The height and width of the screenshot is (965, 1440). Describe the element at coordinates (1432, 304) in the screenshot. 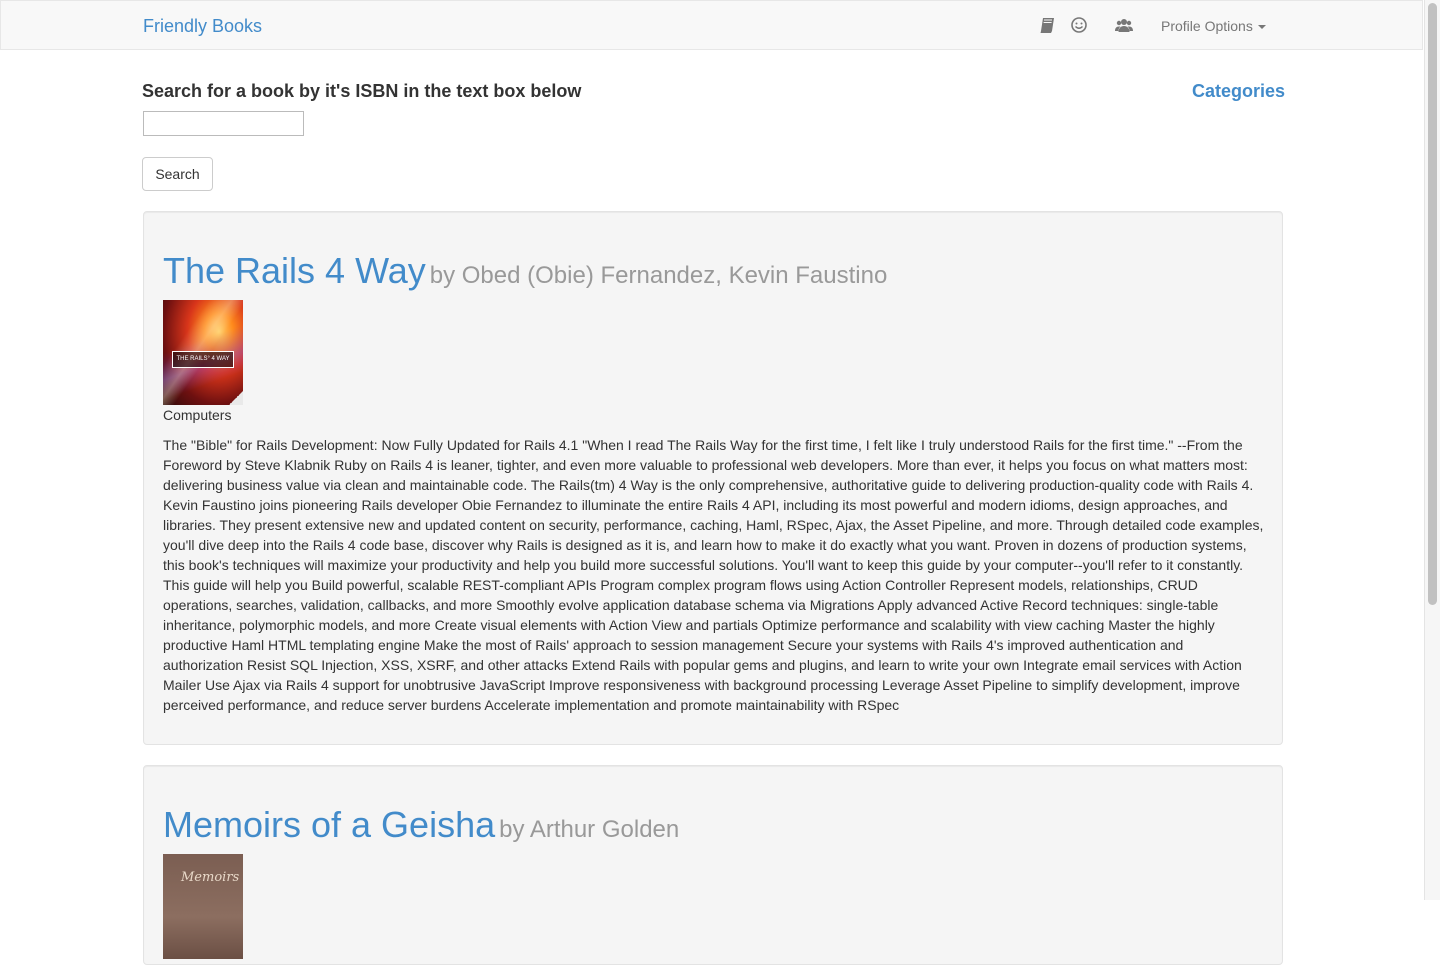

I see `page-scrollbar-thumb` at that location.